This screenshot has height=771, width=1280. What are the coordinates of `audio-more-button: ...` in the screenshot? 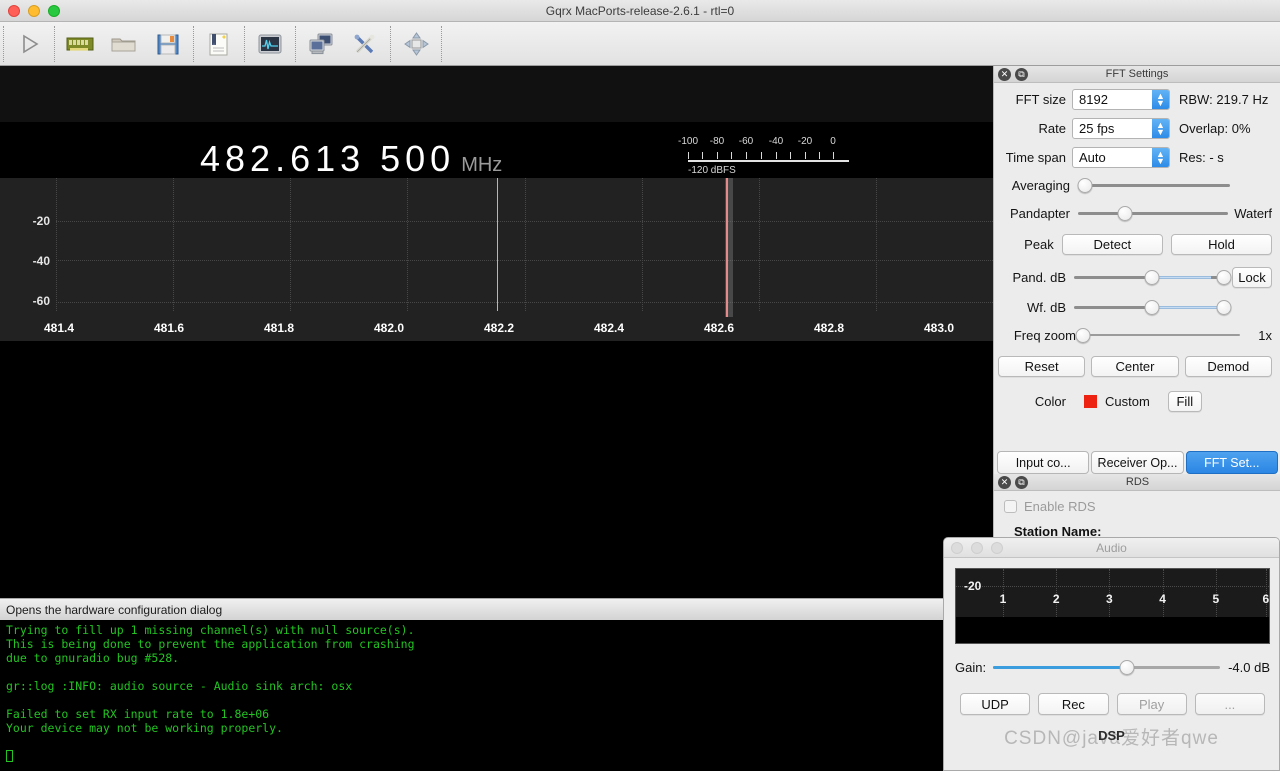 It's located at (1229, 704).